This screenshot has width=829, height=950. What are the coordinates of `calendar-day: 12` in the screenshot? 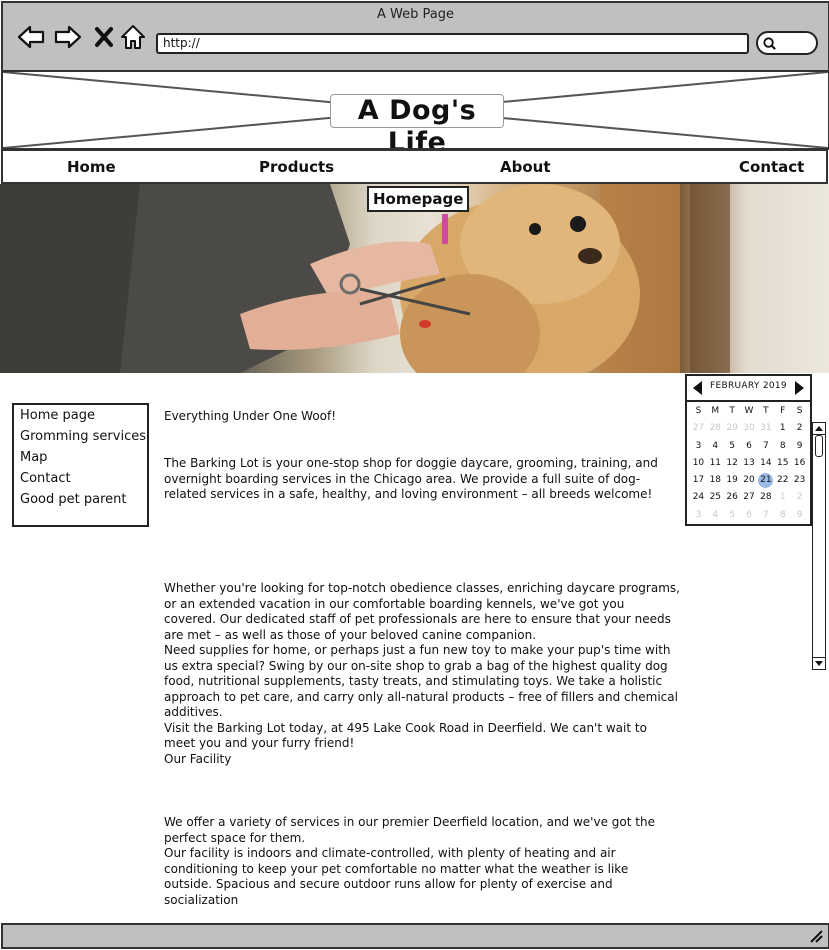 It's located at (732, 463).